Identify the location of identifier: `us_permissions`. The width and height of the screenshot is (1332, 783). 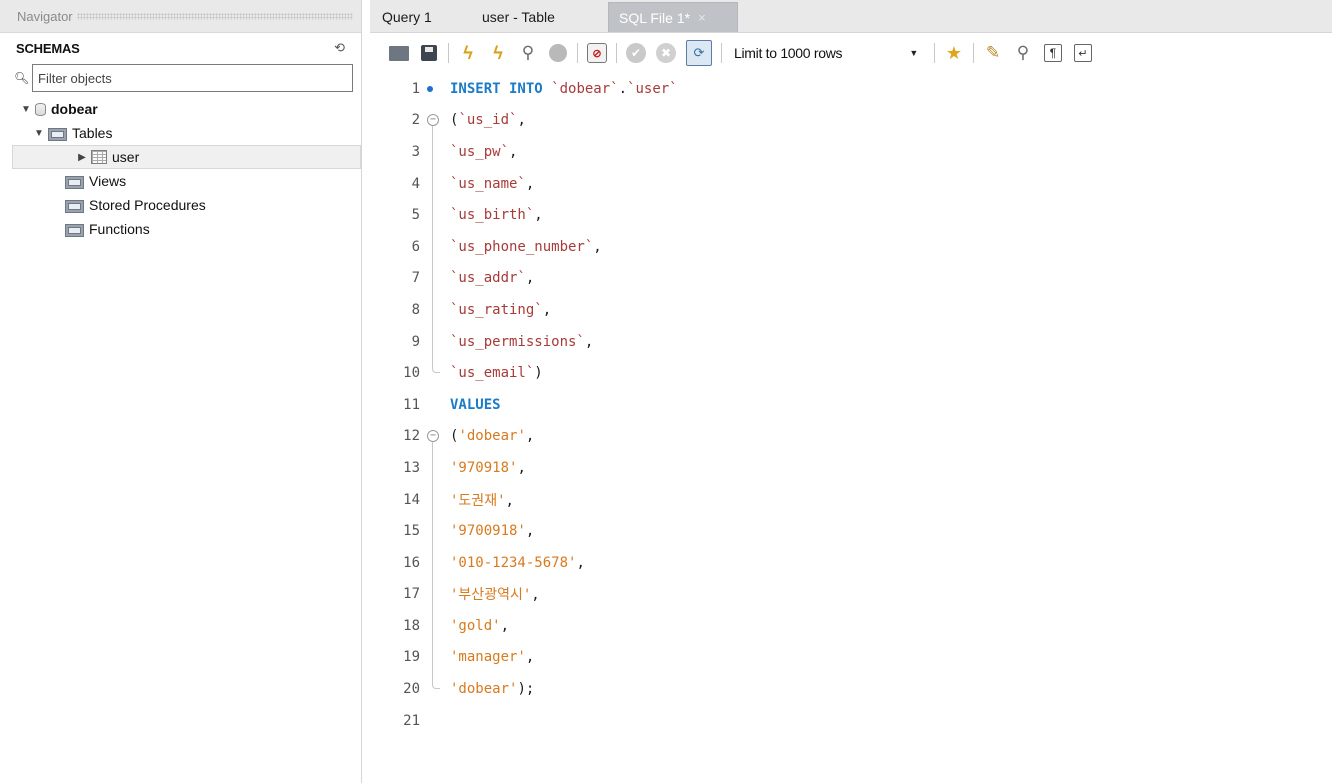
(517, 341).